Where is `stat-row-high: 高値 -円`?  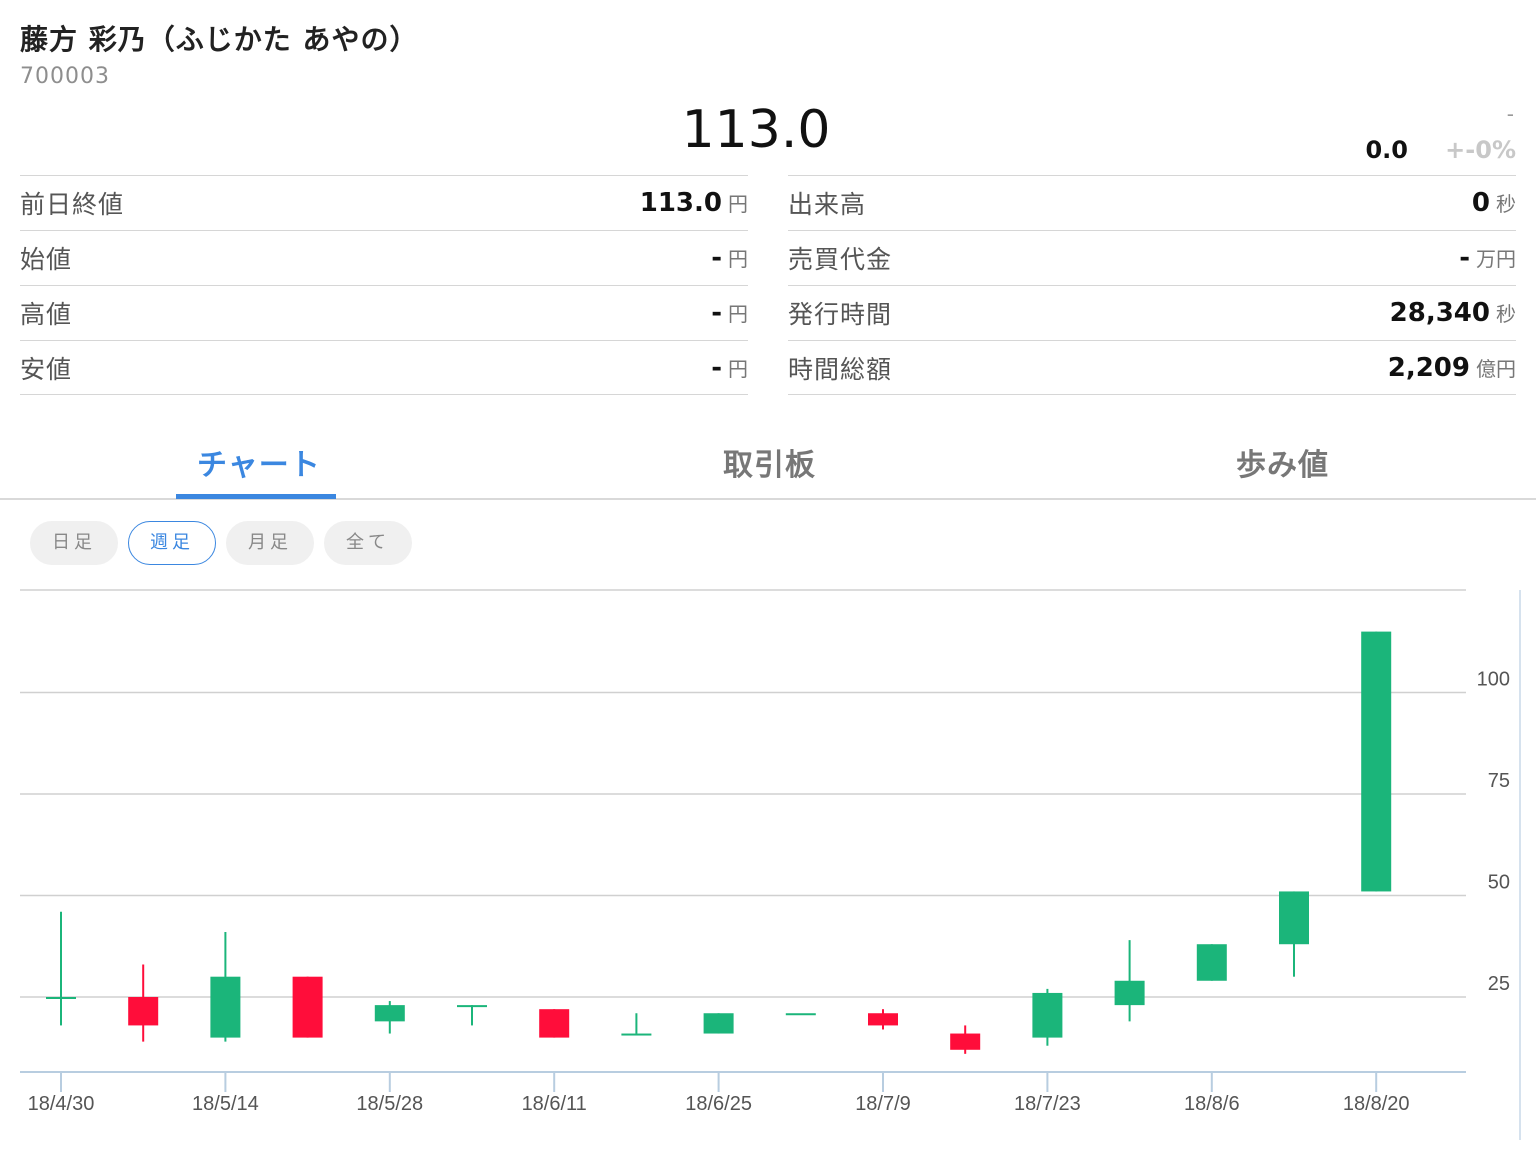
stat-row-high: 高値 -円 is located at coordinates (384, 312).